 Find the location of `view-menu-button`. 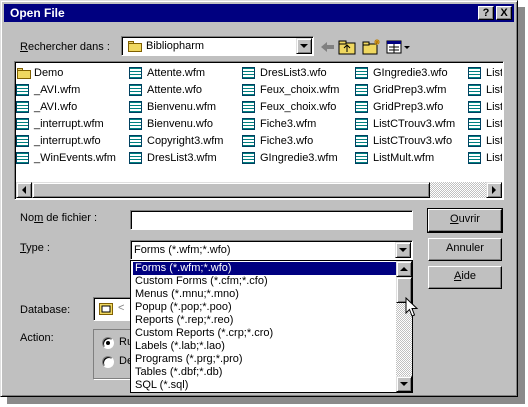

view-menu-button is located at coordinates (399, 47).